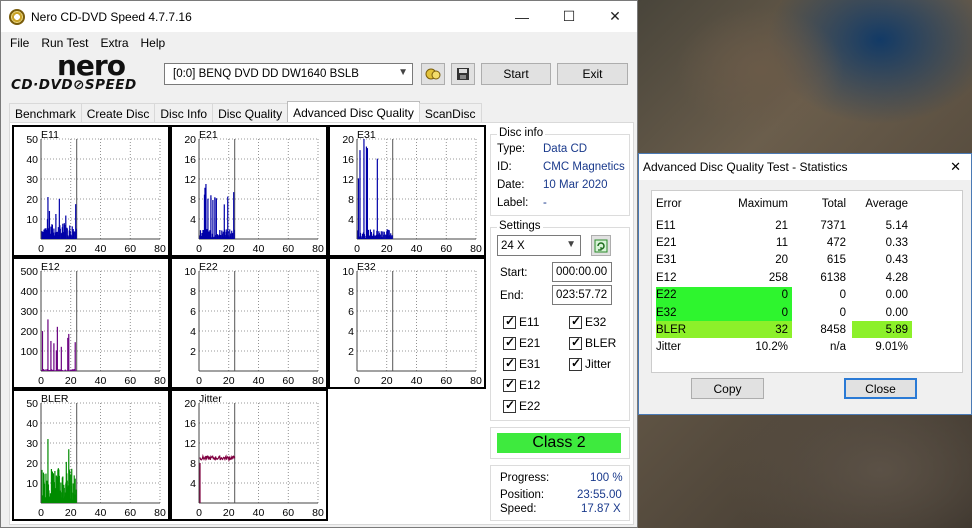 The image size is (972, 528). What do you see at coordinates (763, 203) in the screenshot?
I see `column-header-maximum: Maximum` at bounding box center [763, 203].